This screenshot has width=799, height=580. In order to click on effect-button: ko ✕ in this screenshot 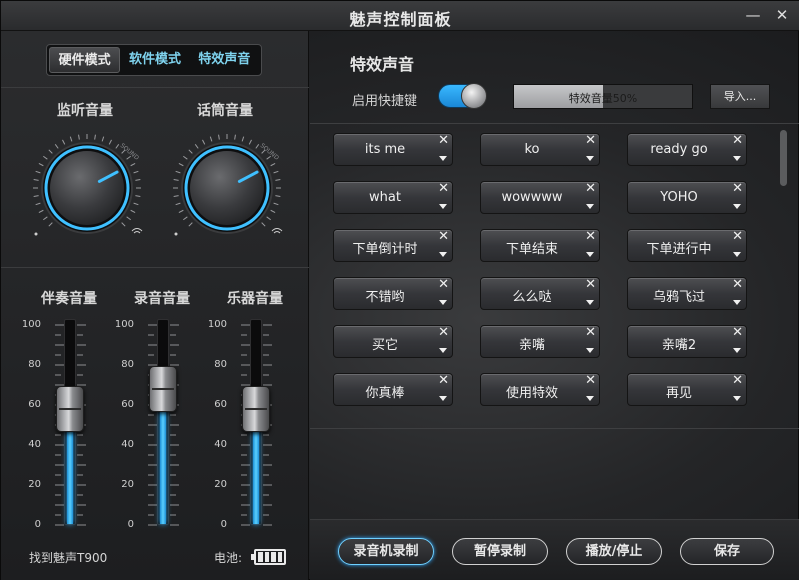, I will do `click(540, 149)`.